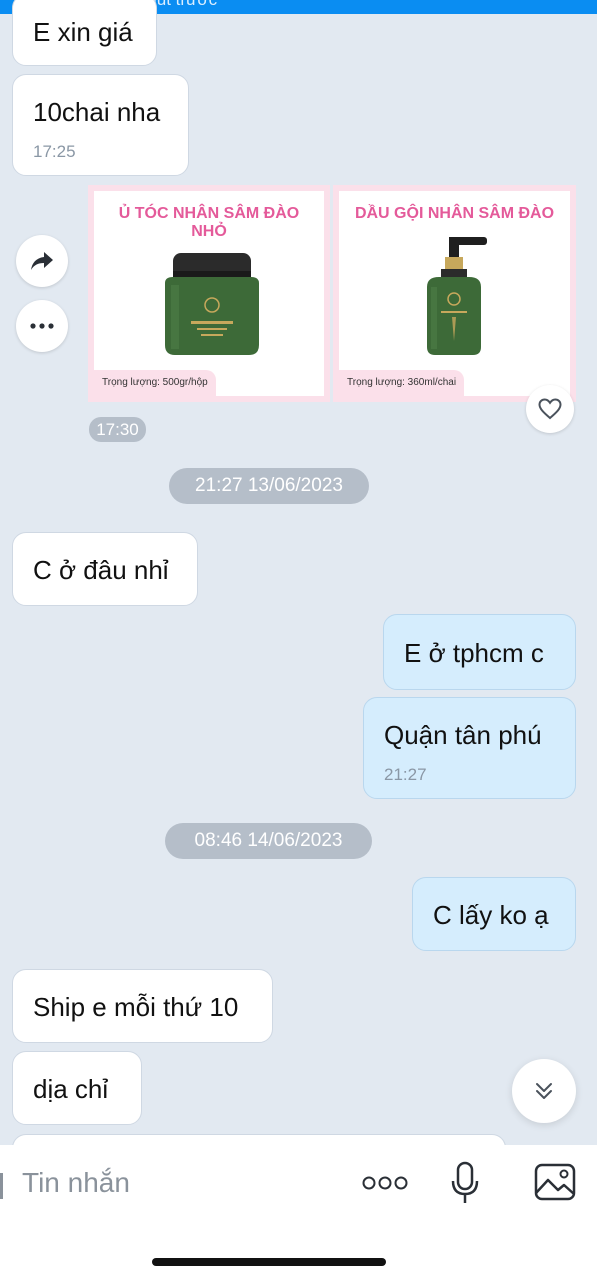  I want to click on message-incoming: dịa chỉ, so click(77, 1088).